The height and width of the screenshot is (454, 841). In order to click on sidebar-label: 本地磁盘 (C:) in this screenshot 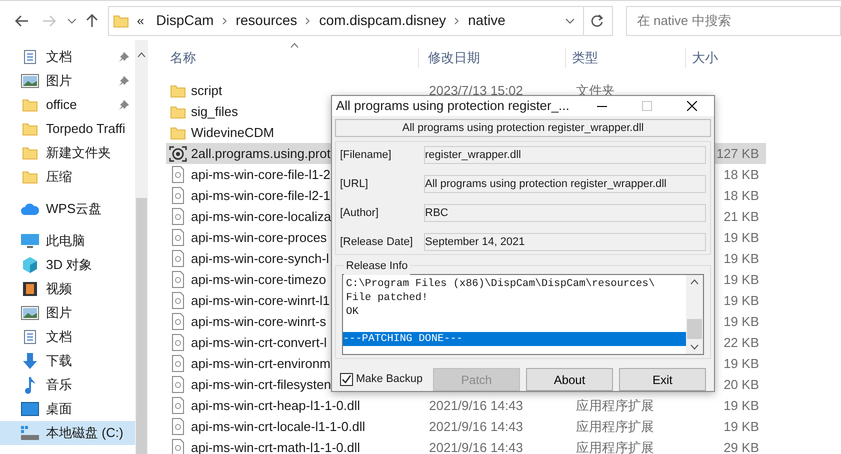, I will do `click(85, 433)`.